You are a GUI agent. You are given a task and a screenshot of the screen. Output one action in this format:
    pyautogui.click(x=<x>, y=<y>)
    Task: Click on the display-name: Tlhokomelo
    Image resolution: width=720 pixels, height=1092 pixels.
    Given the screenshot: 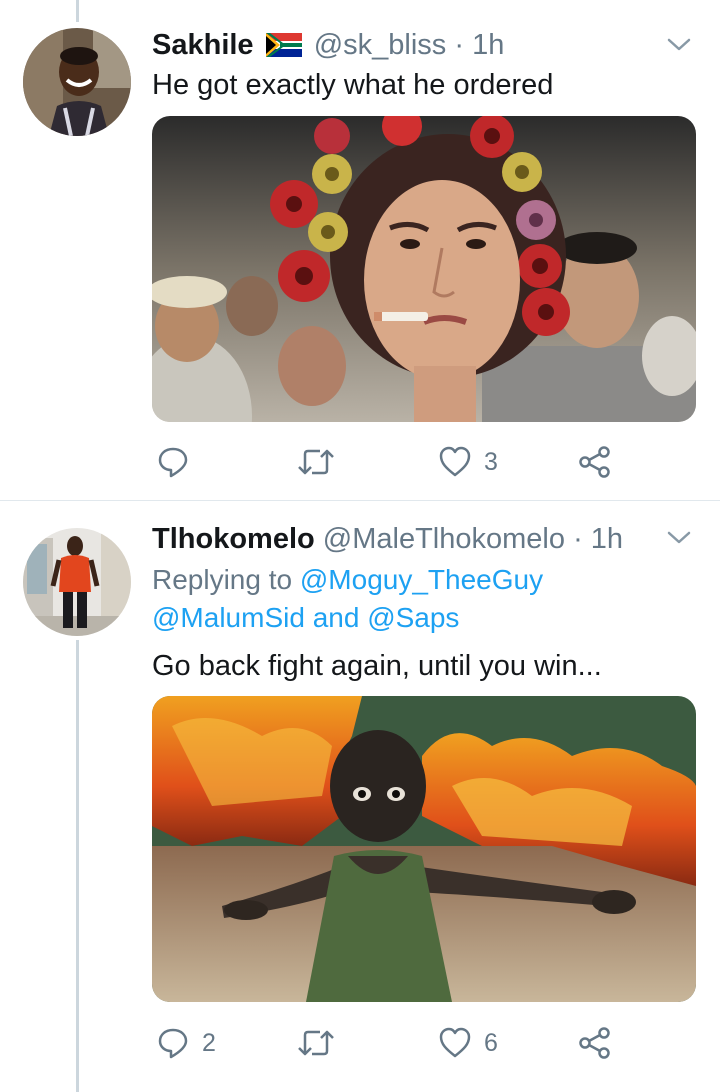 What is the action you would take?
    pyautogui.click(x=233, y=539)
    